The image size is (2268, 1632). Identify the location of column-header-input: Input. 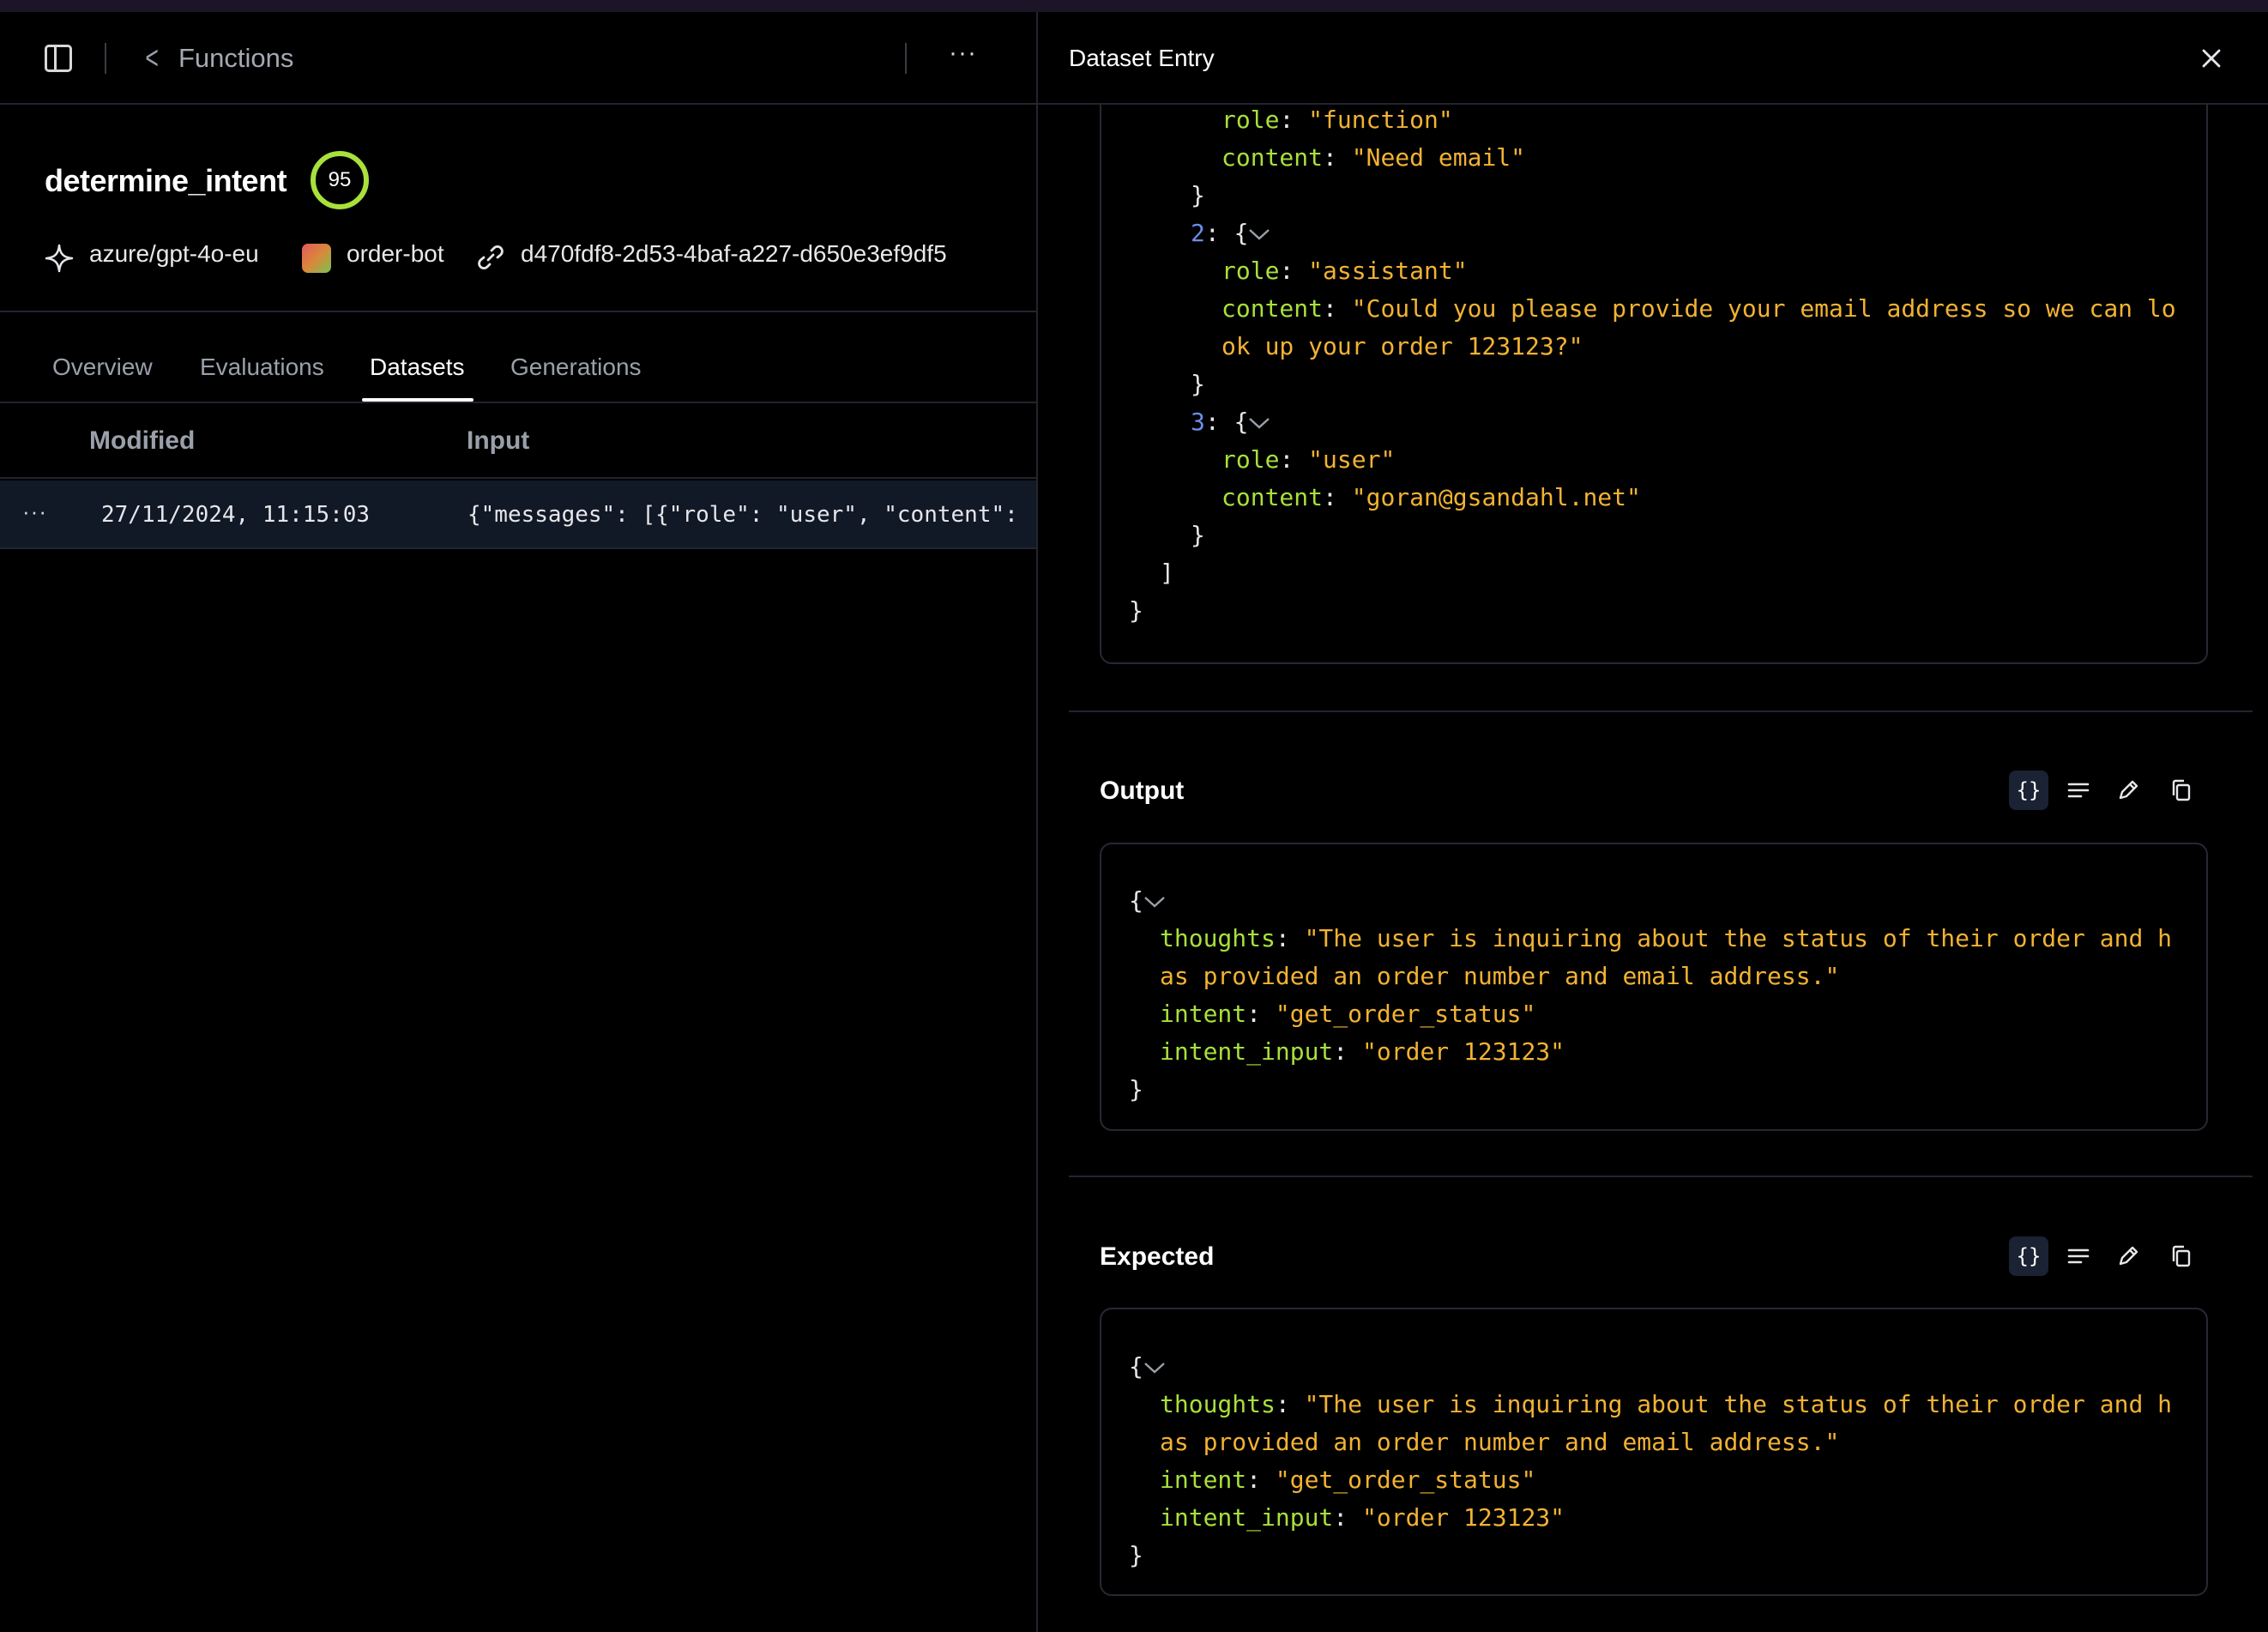
(498, 441).